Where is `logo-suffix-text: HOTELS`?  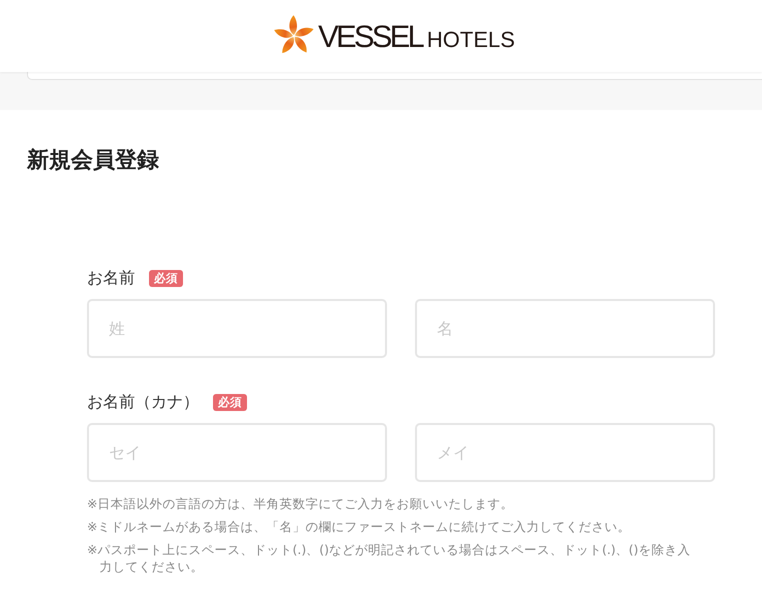
logo-suffix-text: HOTELS is located at coordinates (470, 39).